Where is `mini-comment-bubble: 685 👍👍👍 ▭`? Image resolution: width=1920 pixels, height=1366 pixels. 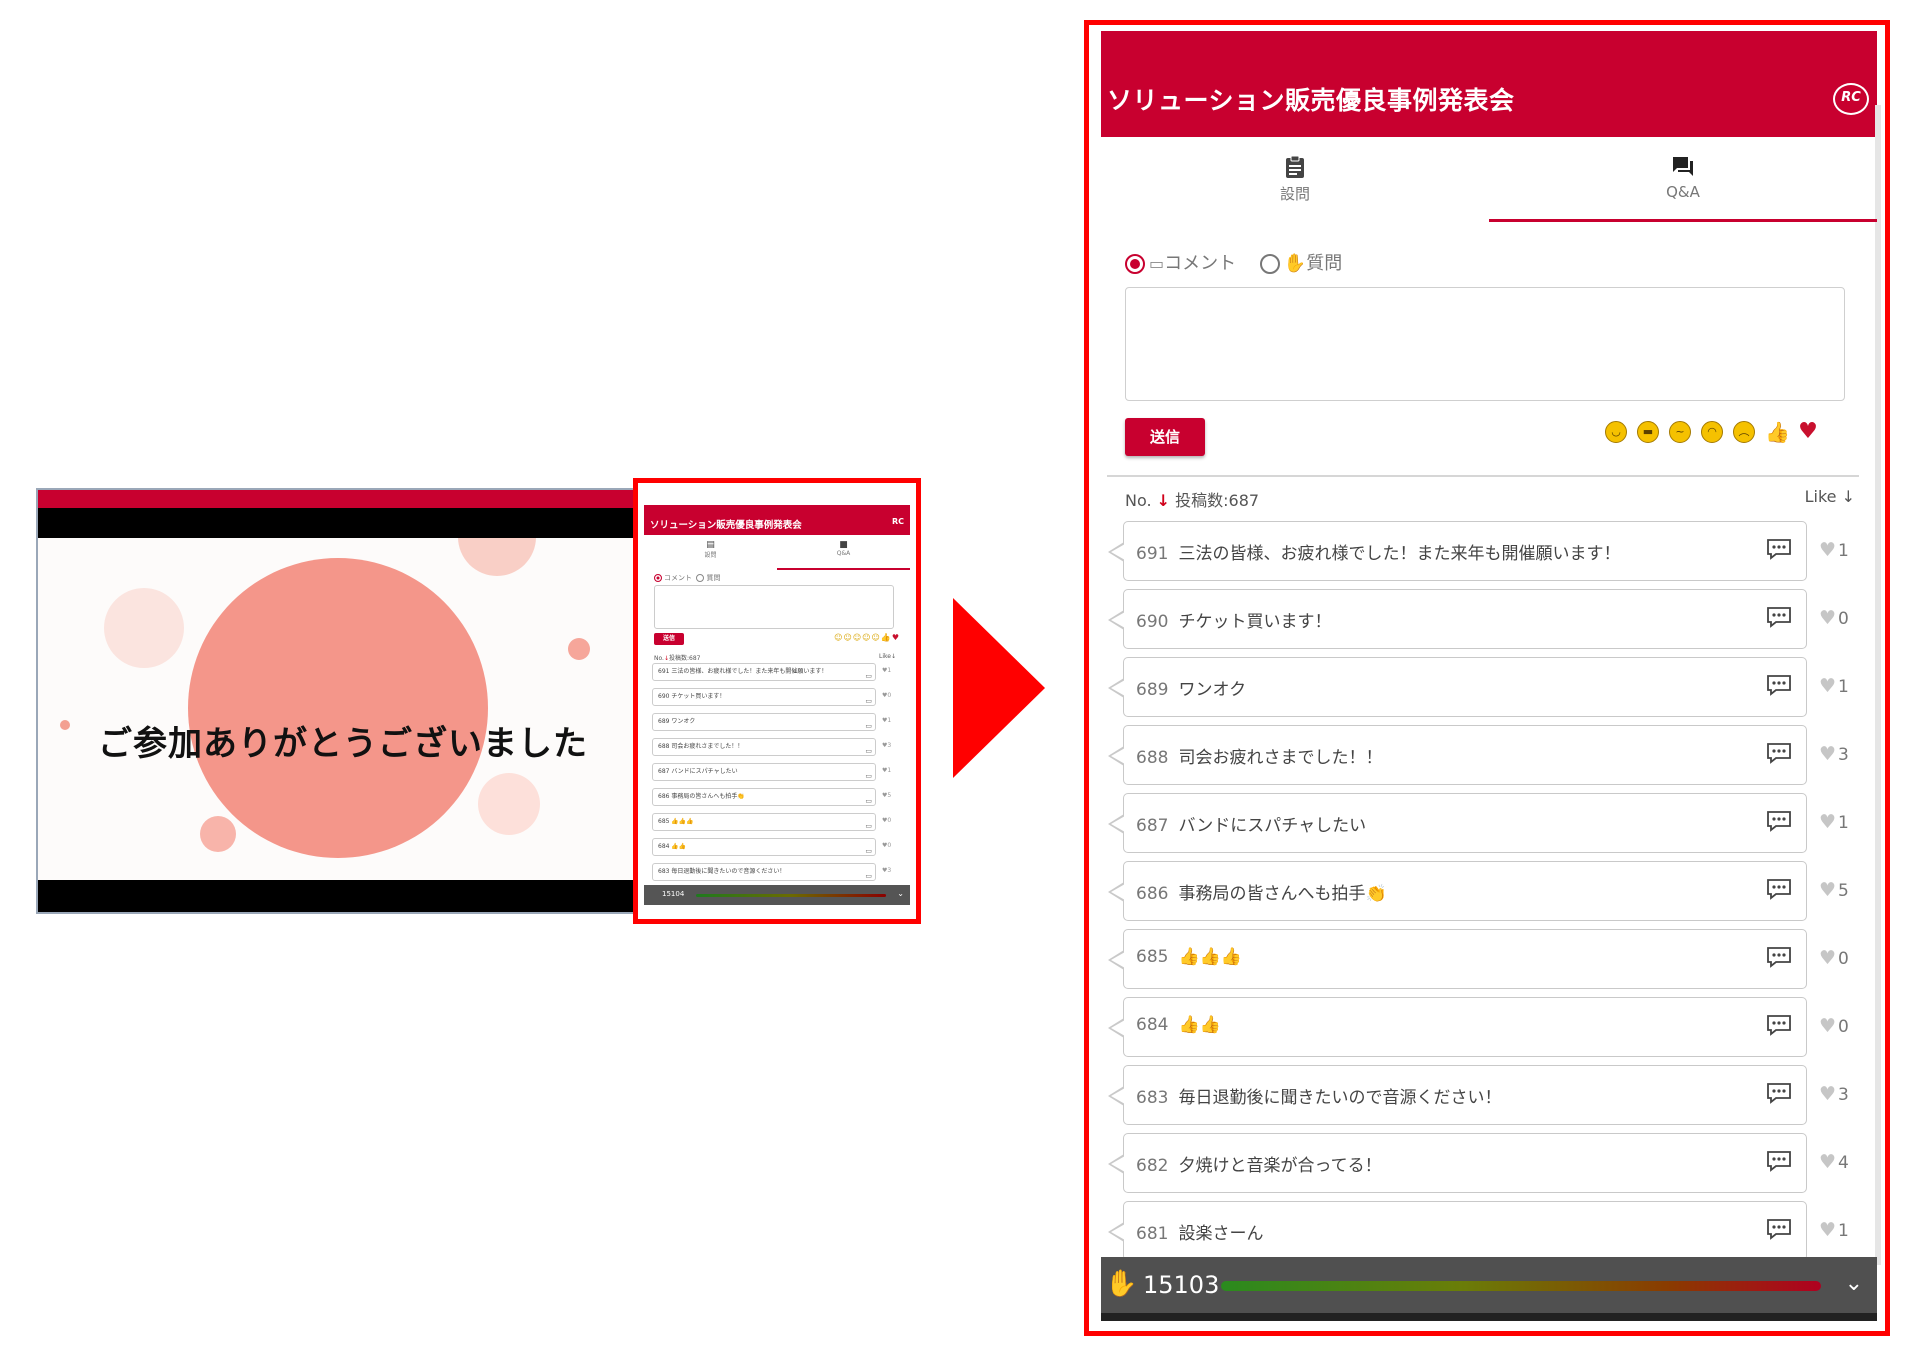 mini-comment-bubble: 685 👍👍👍 ▭ is located at coordinates (764, 822).